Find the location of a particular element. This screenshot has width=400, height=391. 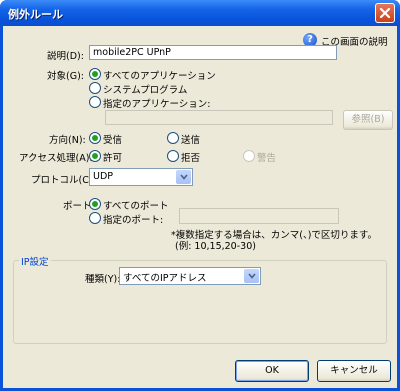

port-note-line2: (例: 10,15,20-30) is located at coordinates (215, 246).